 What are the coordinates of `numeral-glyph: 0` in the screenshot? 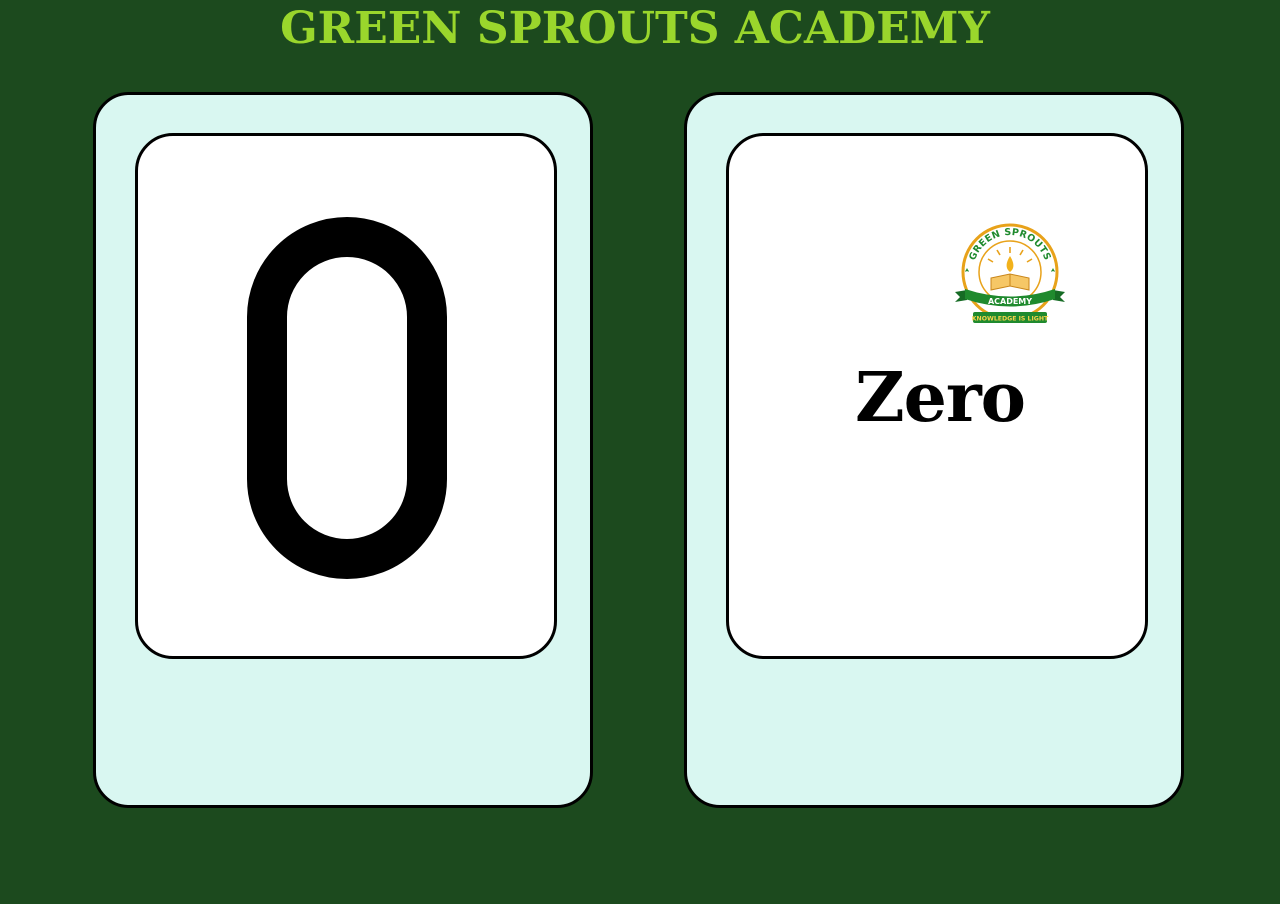 It's located at (347, 398).